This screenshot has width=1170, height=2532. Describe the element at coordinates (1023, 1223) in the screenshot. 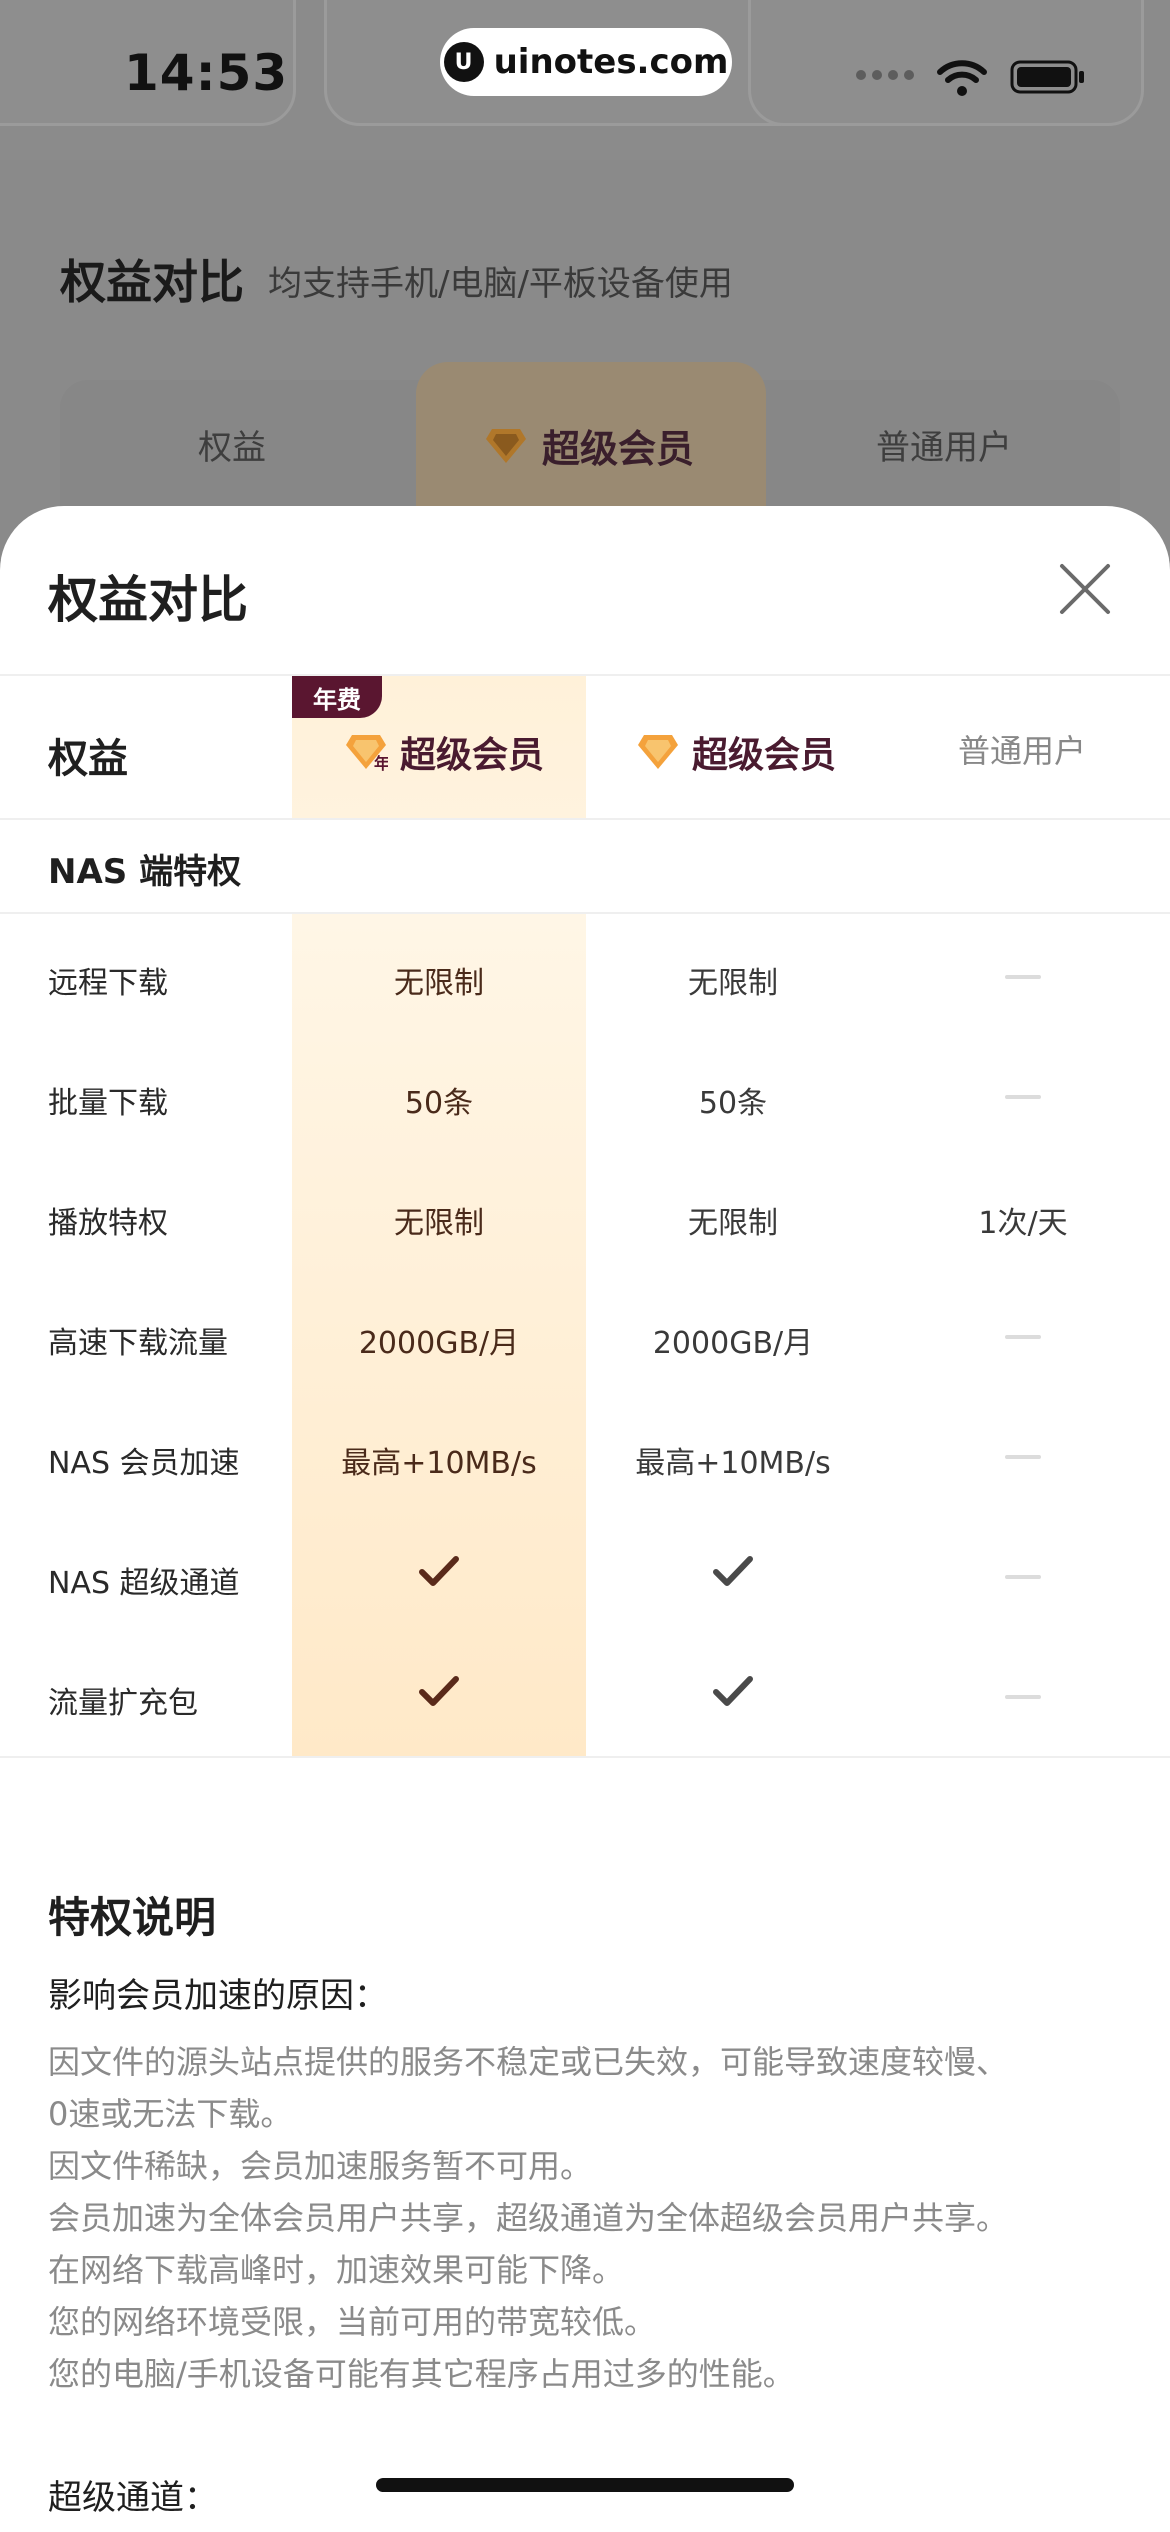

I see `cell-normal: 1次/天` at that location.